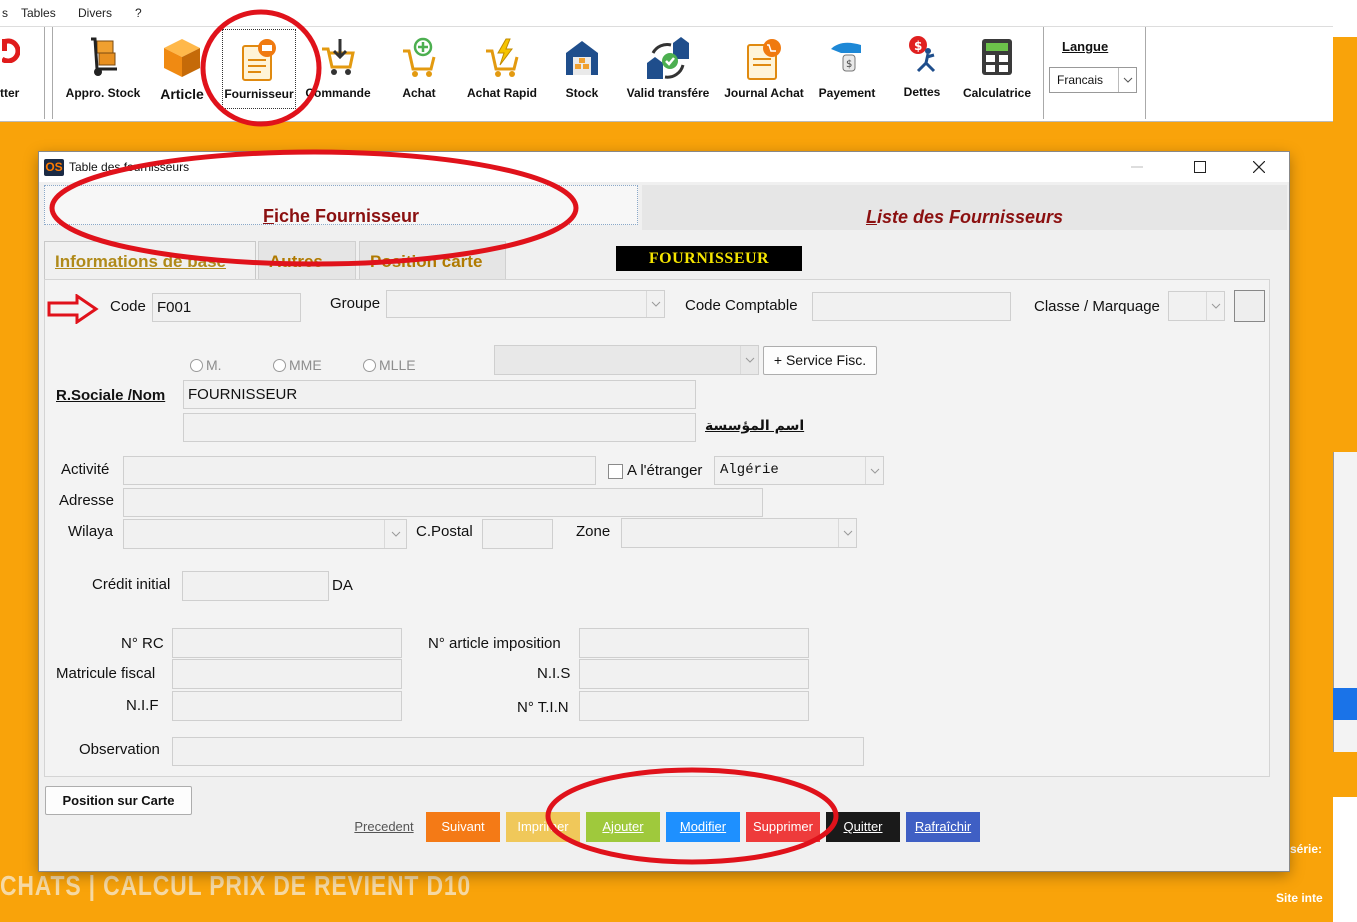  Describe the element at coordinates (54, 167) in the screenshot. I see `app-logo-icon: OS` at that location.